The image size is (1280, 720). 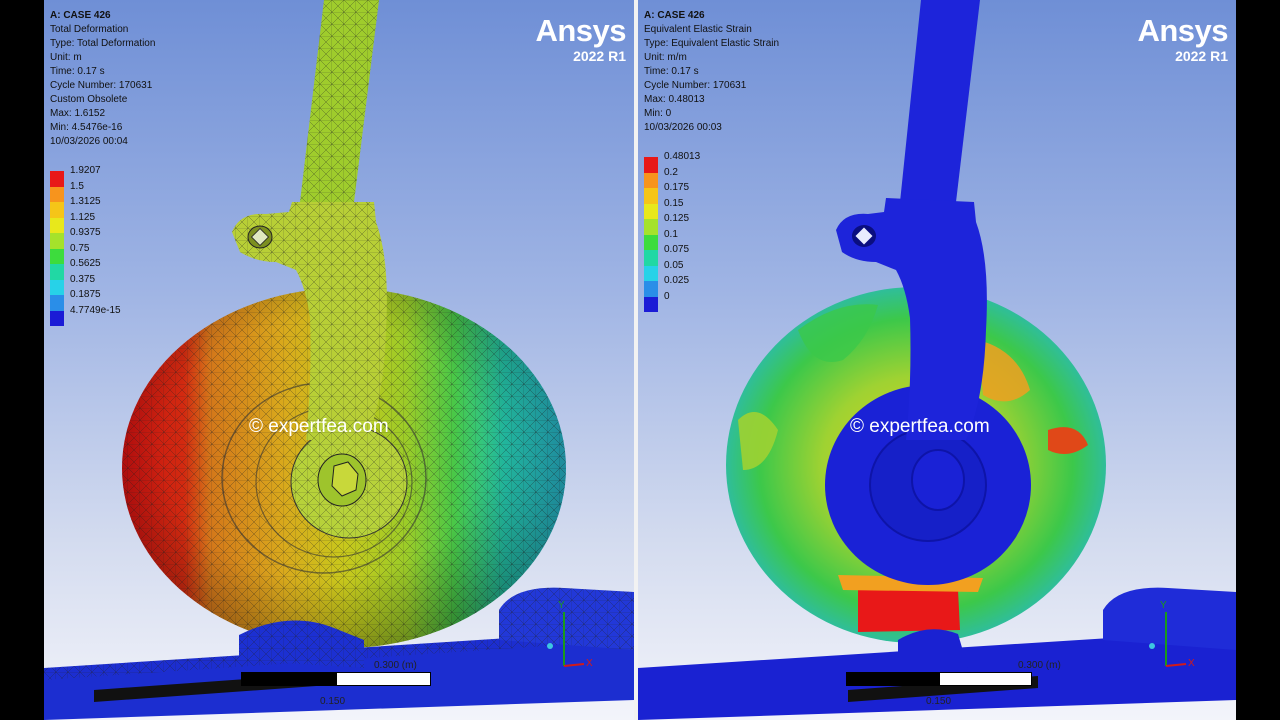 What do you see at coordinates (89, 29) in the screenshot?
I see `result-name: Total Deformation` at bounding box center [89, 29].